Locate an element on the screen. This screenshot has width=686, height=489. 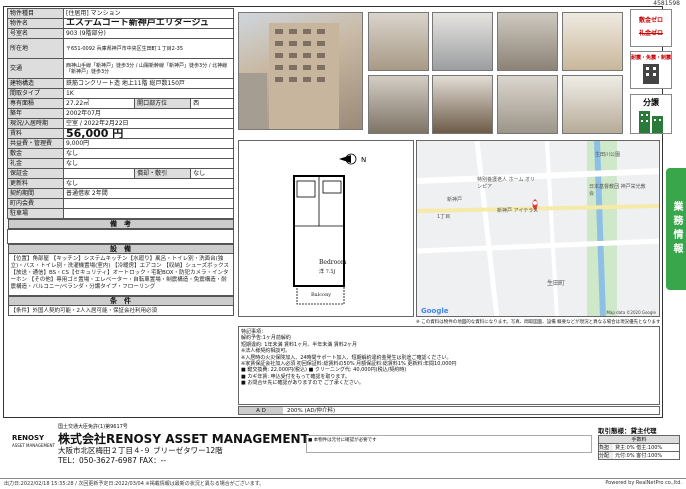
condo-icon is located at coordinates (651, 122).